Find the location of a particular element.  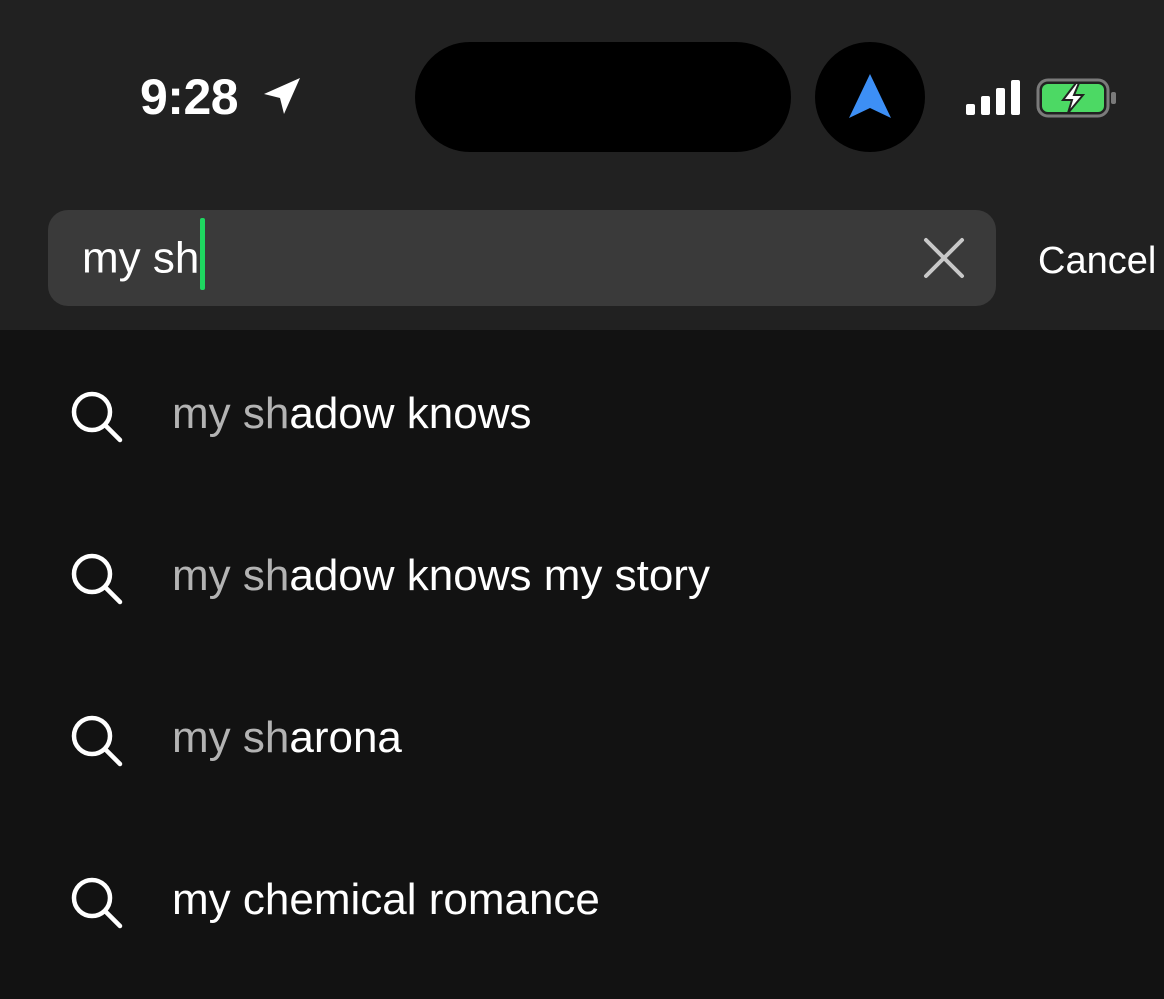

text-caret is located at coordinates (203, 254).